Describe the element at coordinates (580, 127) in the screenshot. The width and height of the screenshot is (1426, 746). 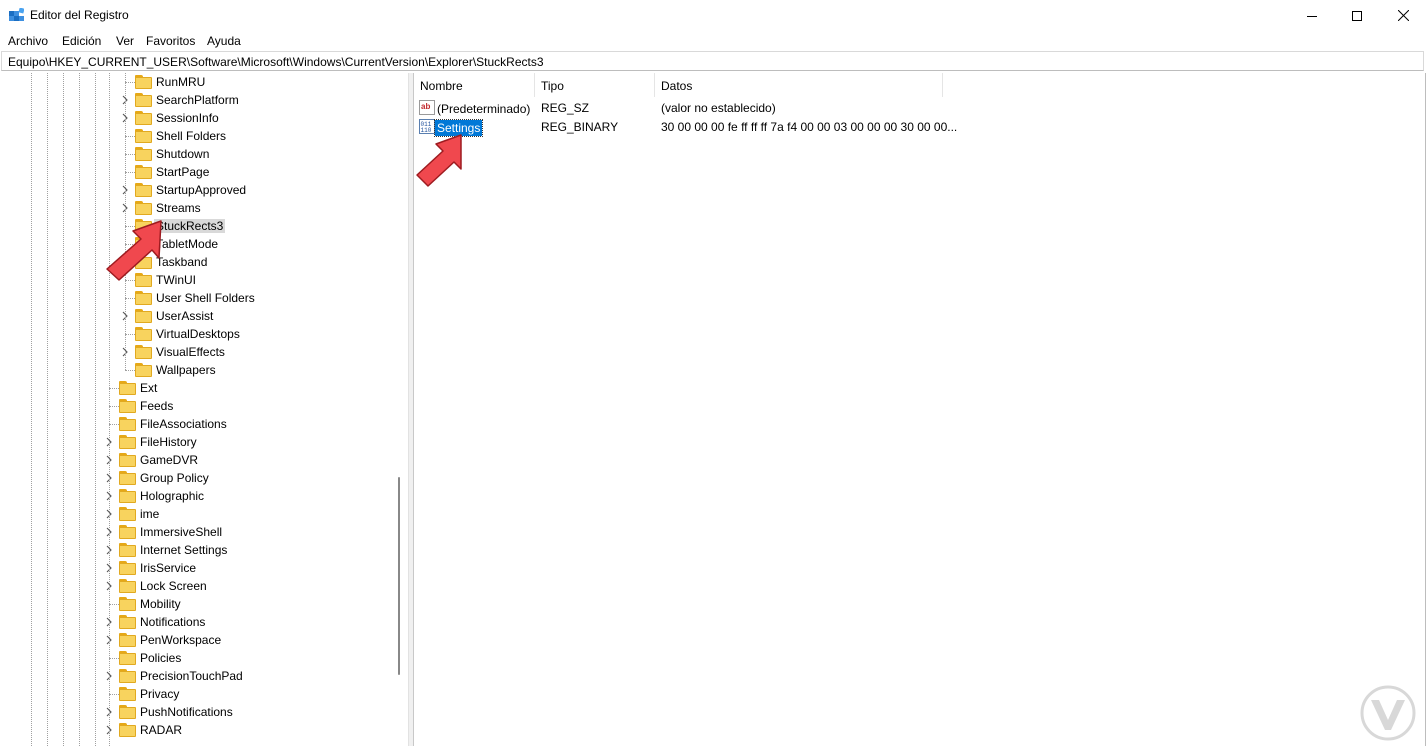
I see `value-type: REG_BINARY` at that location.